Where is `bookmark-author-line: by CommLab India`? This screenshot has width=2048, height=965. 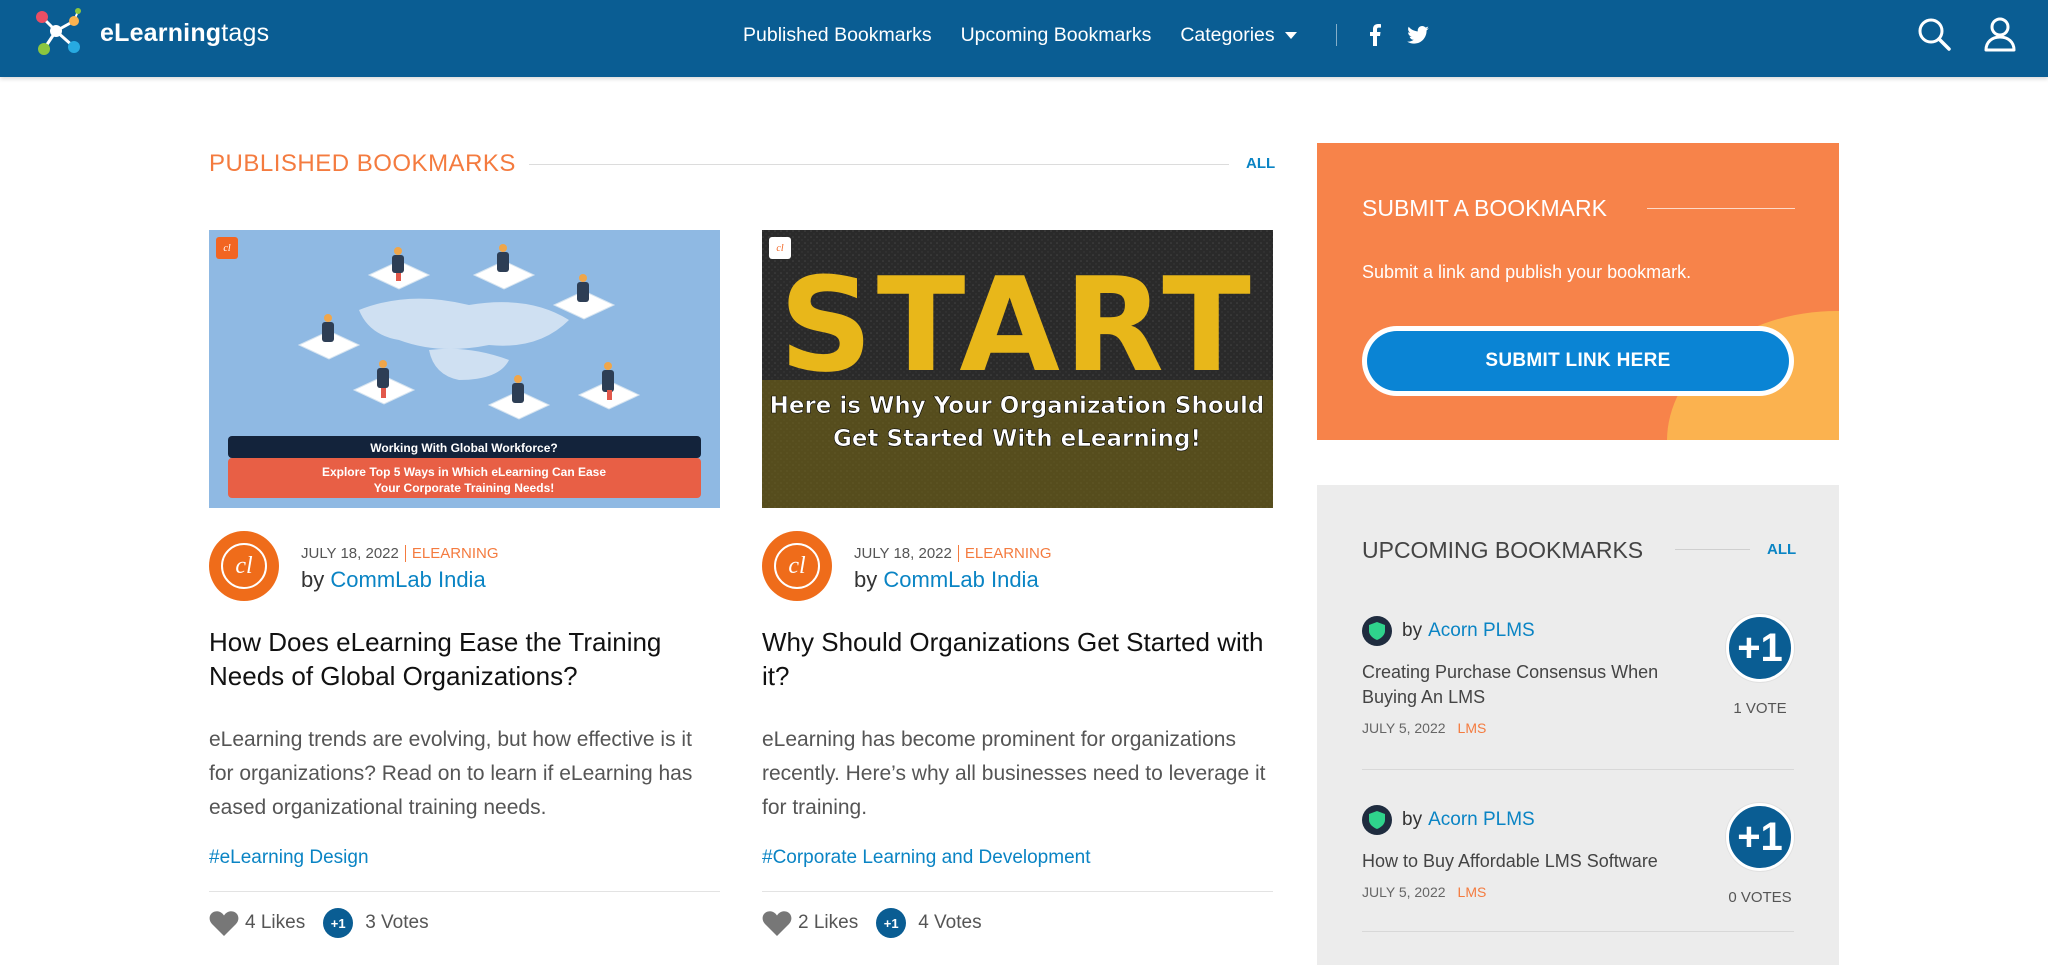 bookmark-author-line: by CommLab India is located at coordinates (946, 580).